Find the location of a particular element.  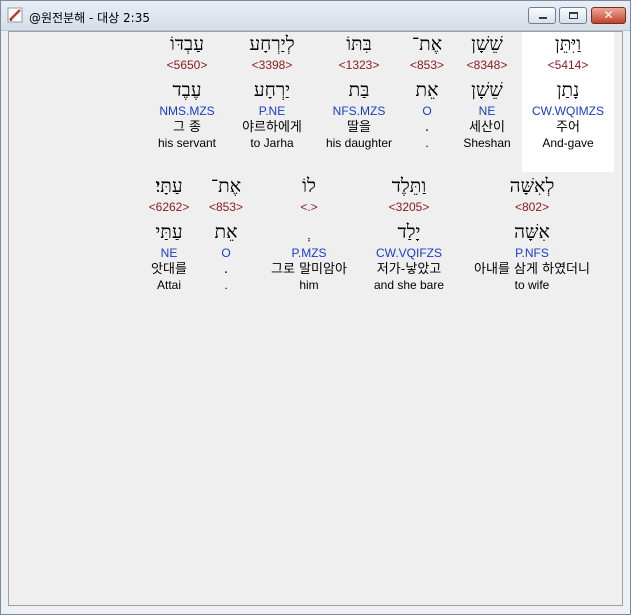

hebrew-word: עַתָּי׃ is located at coordinates (169, 186).